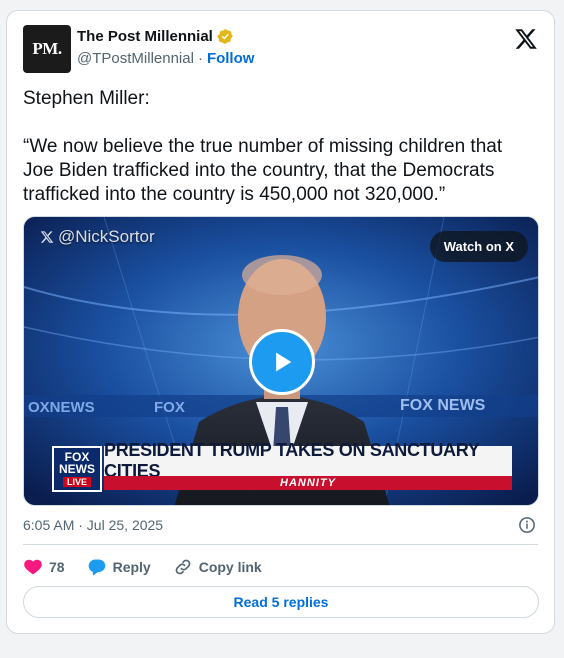 This screenshot has width=564, height=658. I want to click on play-icon, so click(284, 362).